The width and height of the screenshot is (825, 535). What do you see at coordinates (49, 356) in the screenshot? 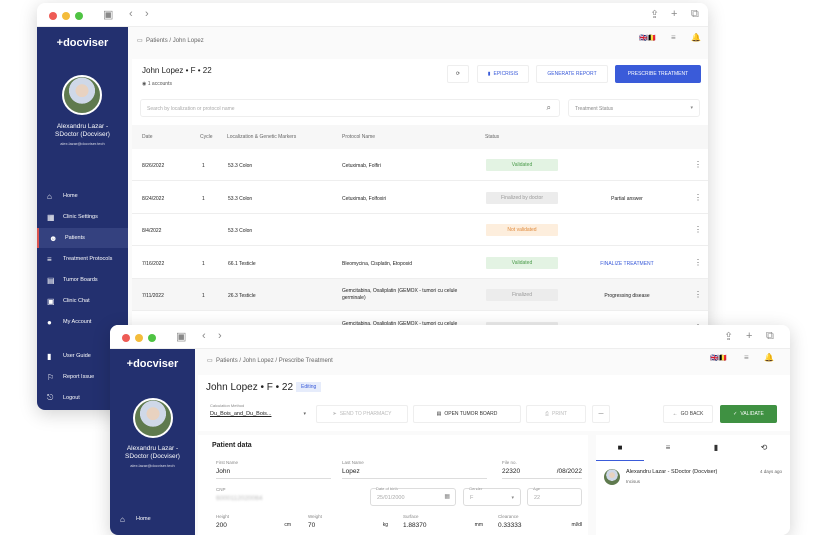
I see `book-icon: ▮` at bounding box center [49, 356].